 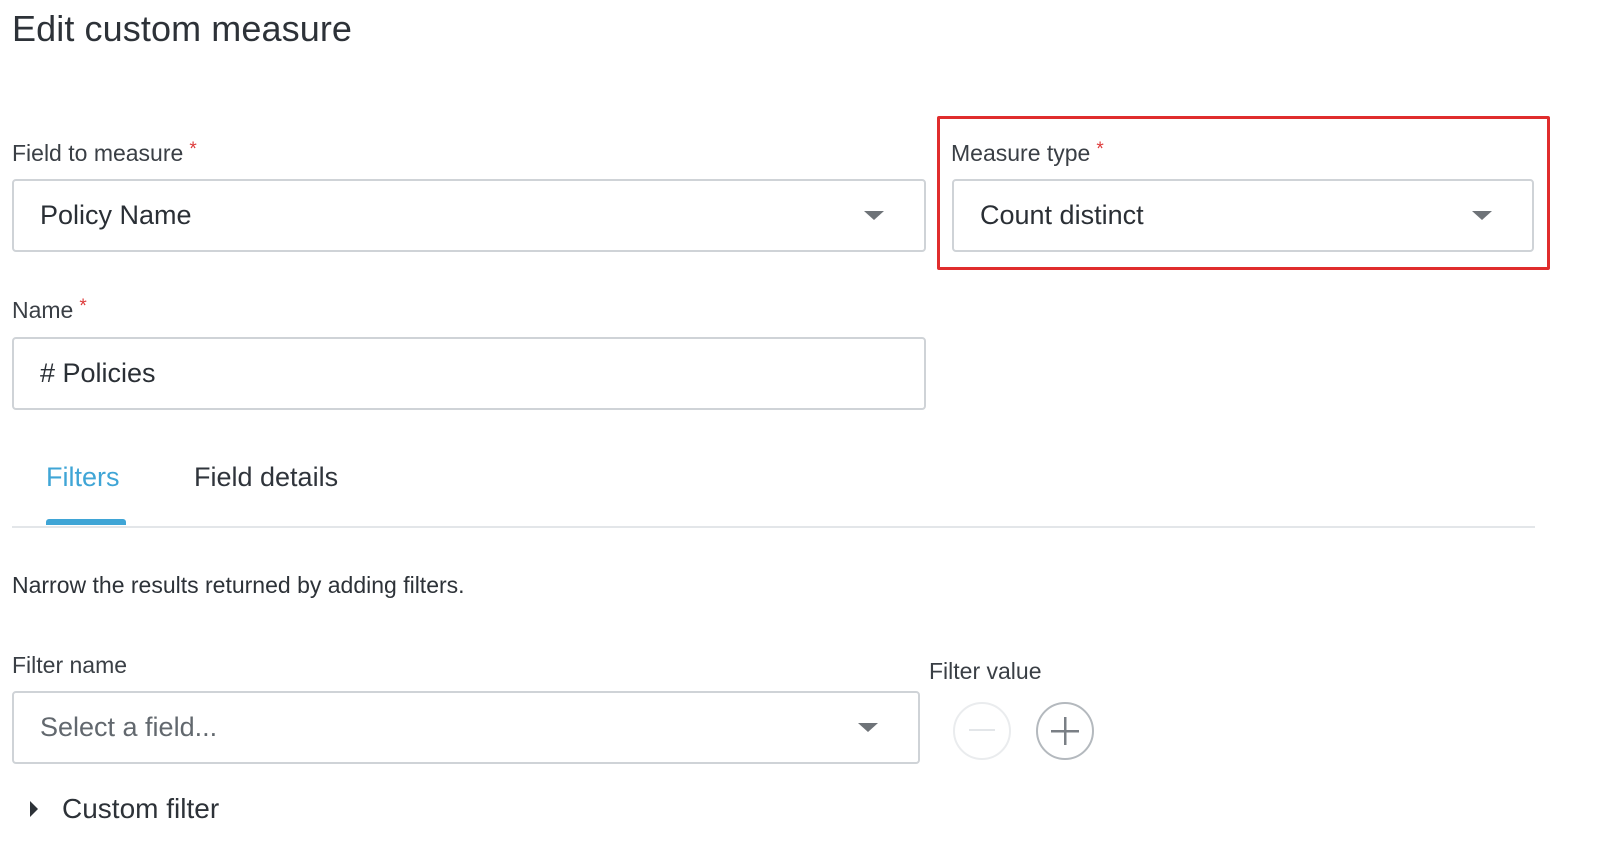 I want to click on custom-filter-toggle: Custom filter, so click(x=140, y=809).